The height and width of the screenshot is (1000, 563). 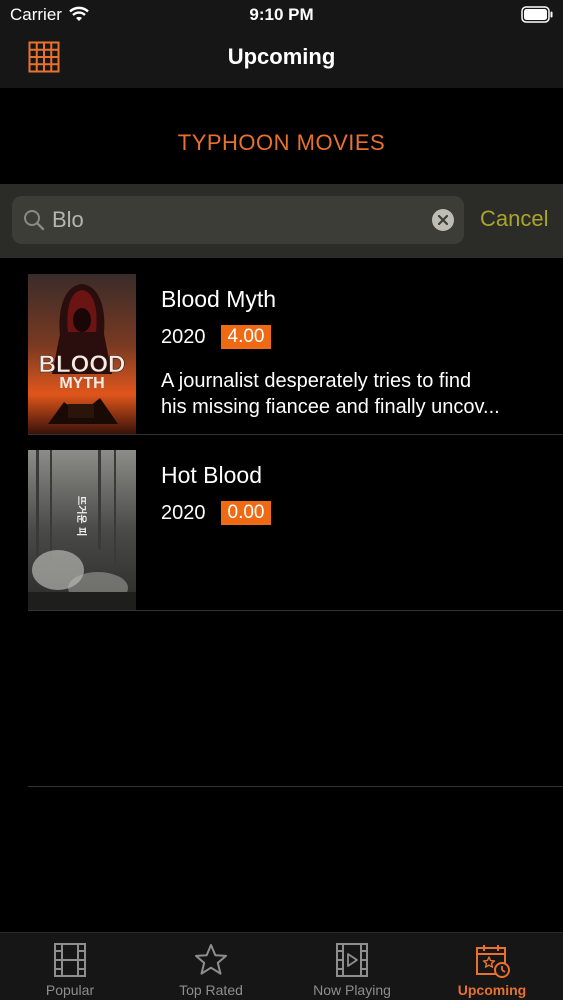 I want to click on film-icon, so click(x=70, y=960).